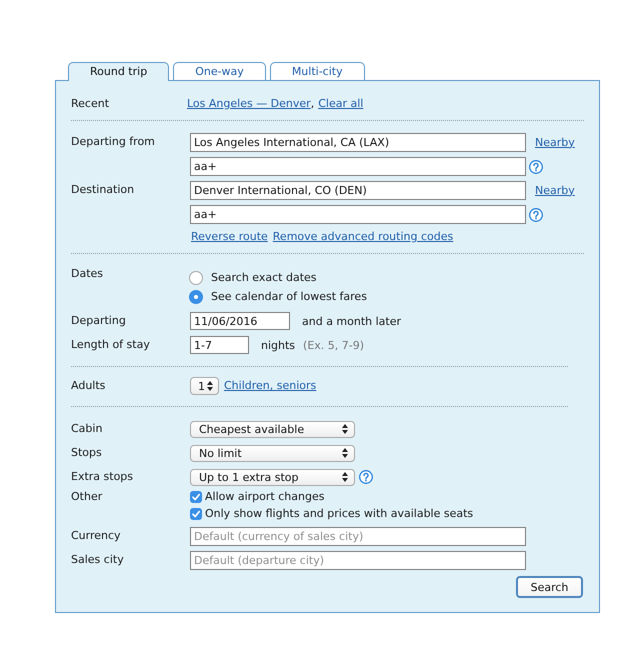 The height and width of the screenshot is (646, 627). I want to click on tab: One-way, so click(219, 71).